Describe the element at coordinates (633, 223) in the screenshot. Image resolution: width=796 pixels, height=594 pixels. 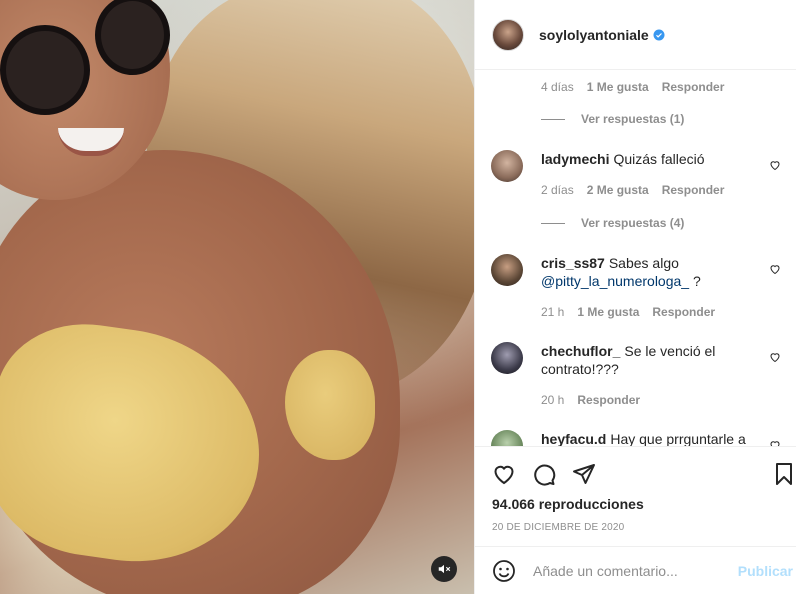
I see `view-replies-label: Ver respuestas (4)` at that location.